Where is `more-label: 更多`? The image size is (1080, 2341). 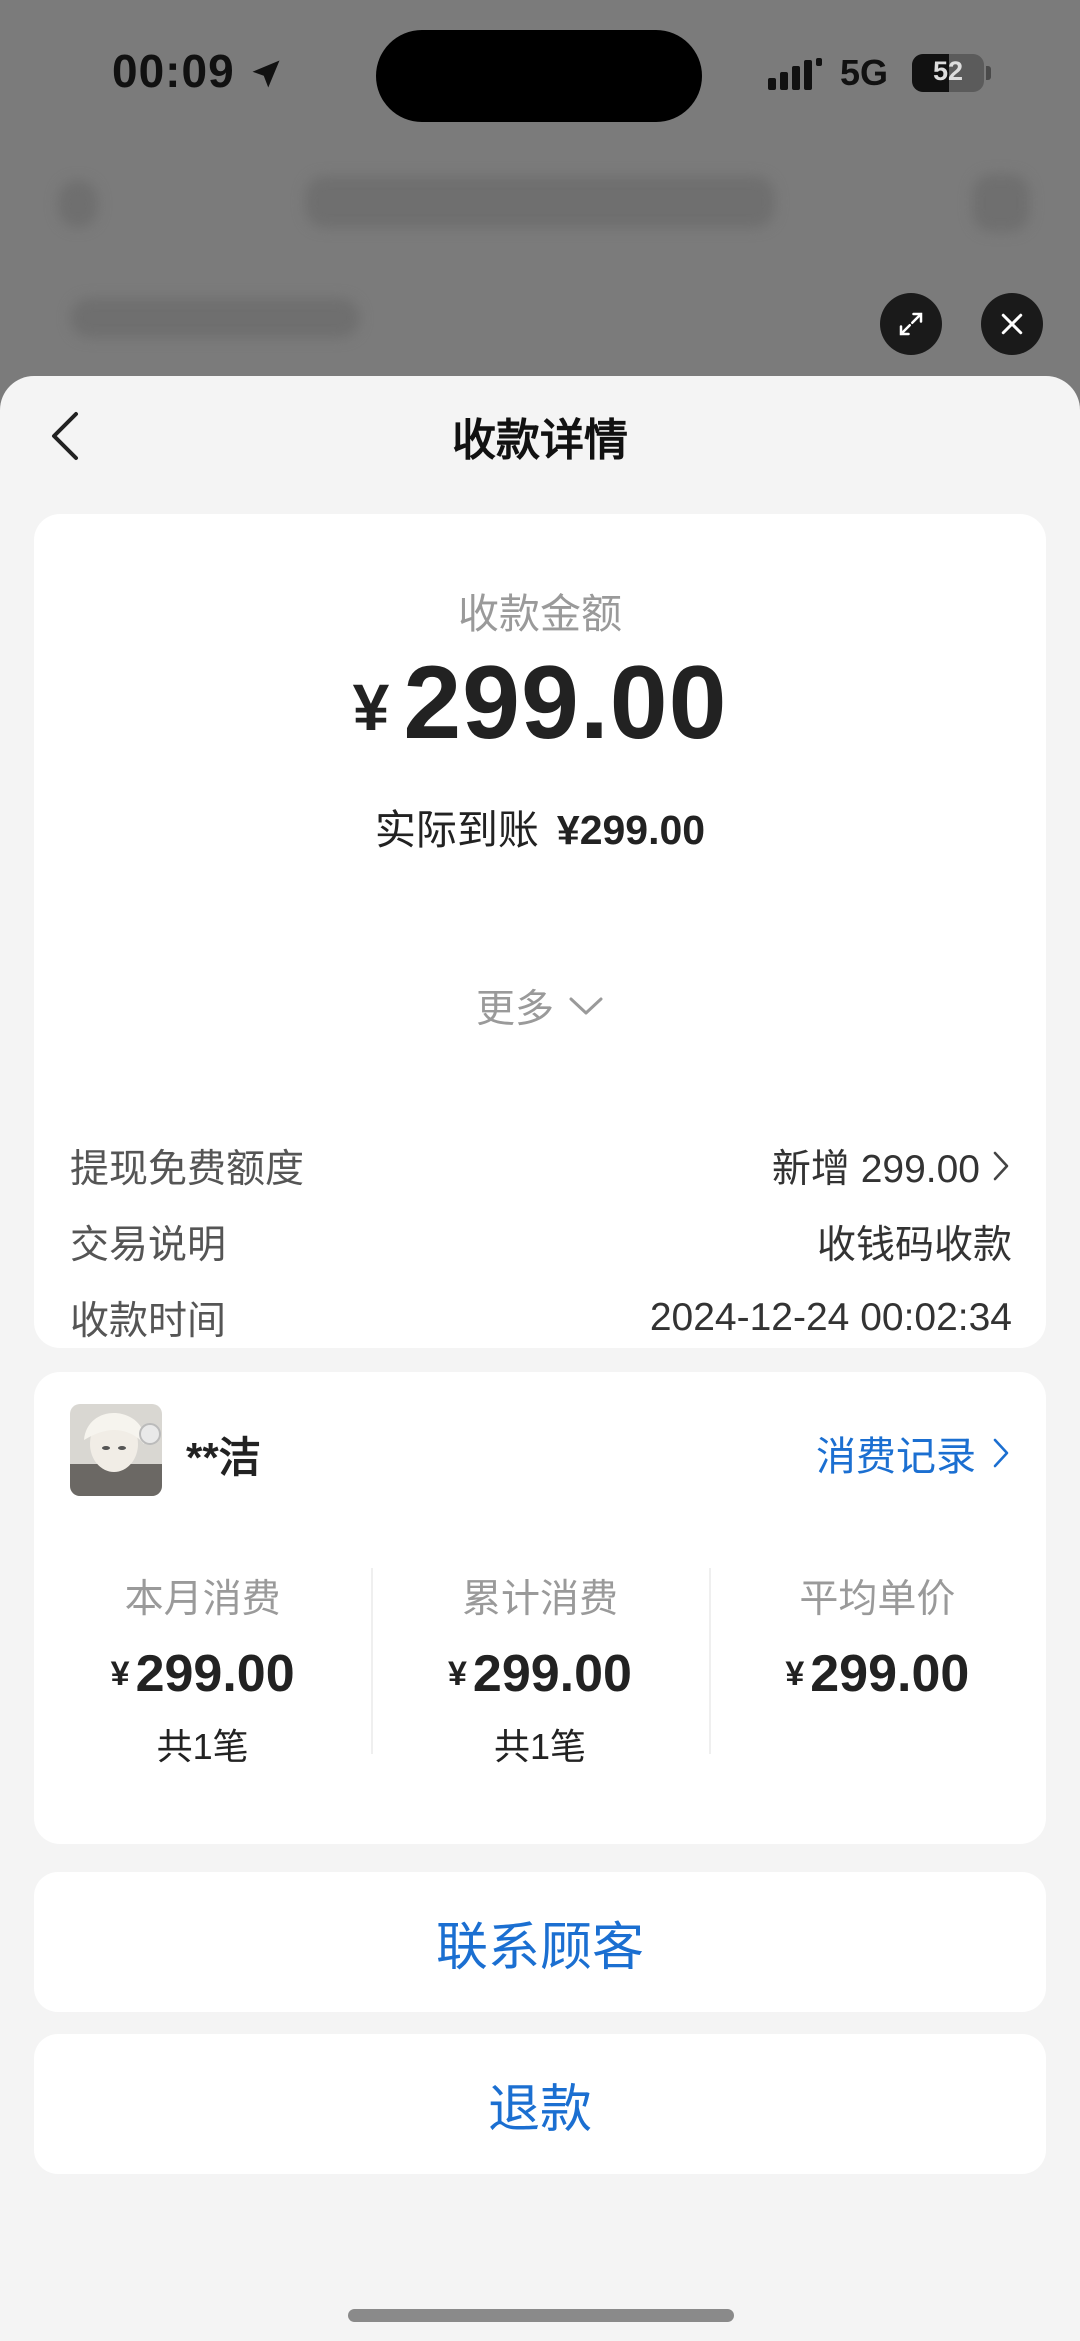
more-label: 更多 is located at coordinates (514, 1009).